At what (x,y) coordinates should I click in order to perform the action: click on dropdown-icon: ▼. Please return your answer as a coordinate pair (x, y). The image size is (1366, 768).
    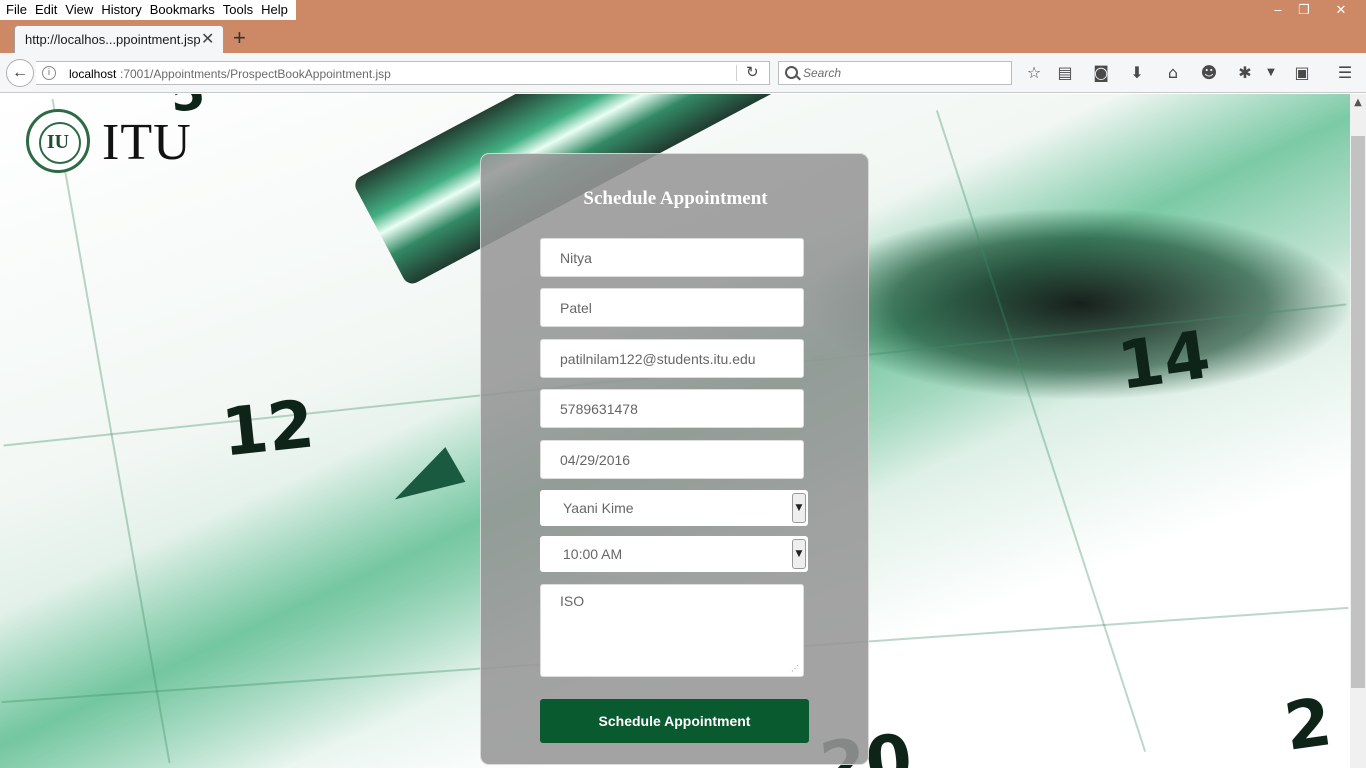
    Looking at the image, I should click on (1271, 73).